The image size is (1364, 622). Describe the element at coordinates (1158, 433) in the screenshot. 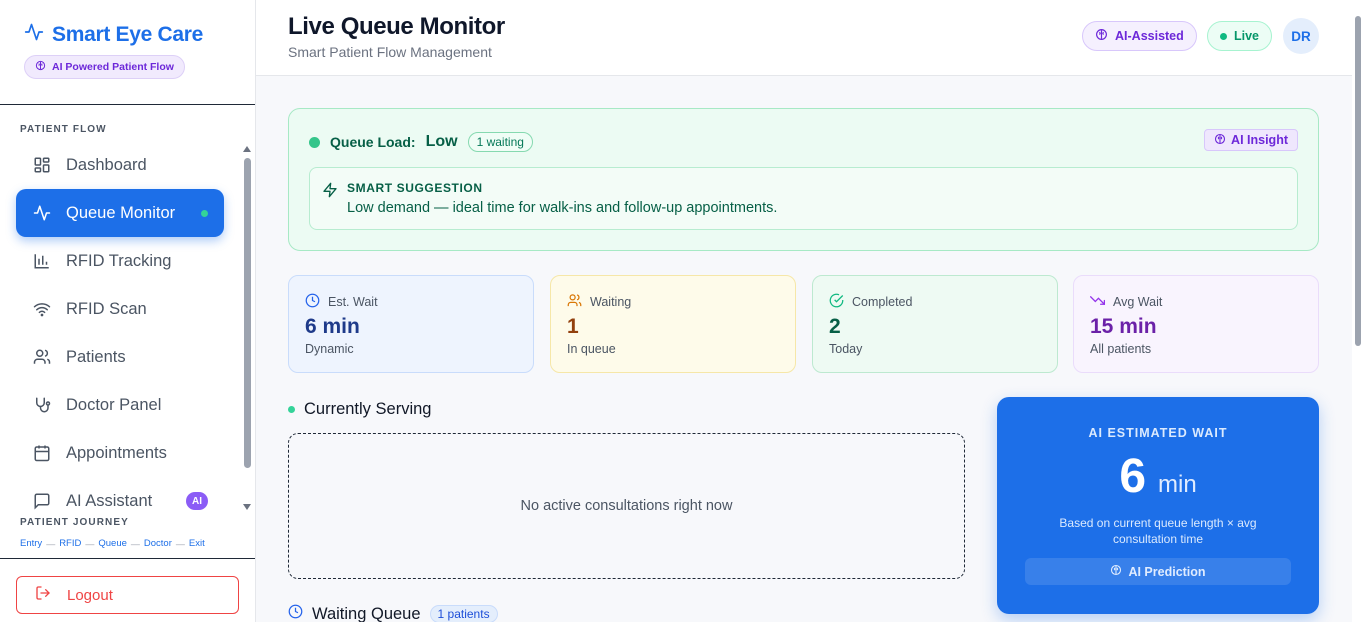

I see `ai-estimate-title: AI ESTIMATED WAIT` at that location.